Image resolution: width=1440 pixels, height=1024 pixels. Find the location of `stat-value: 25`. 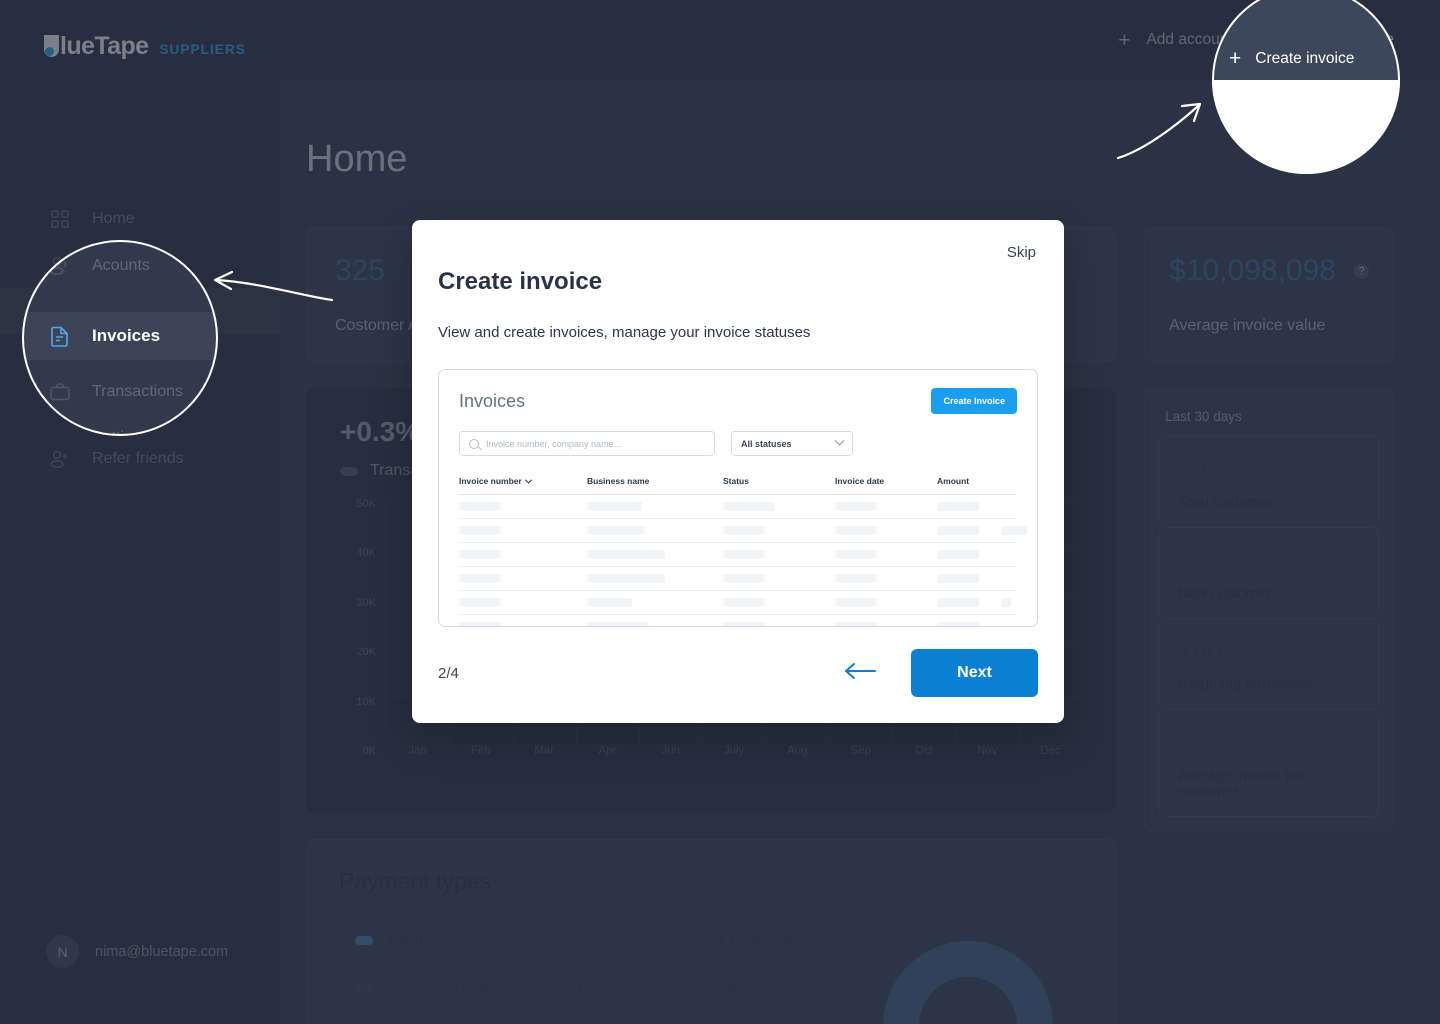

stat-value: 25 is located at coordinates (1193, 563).